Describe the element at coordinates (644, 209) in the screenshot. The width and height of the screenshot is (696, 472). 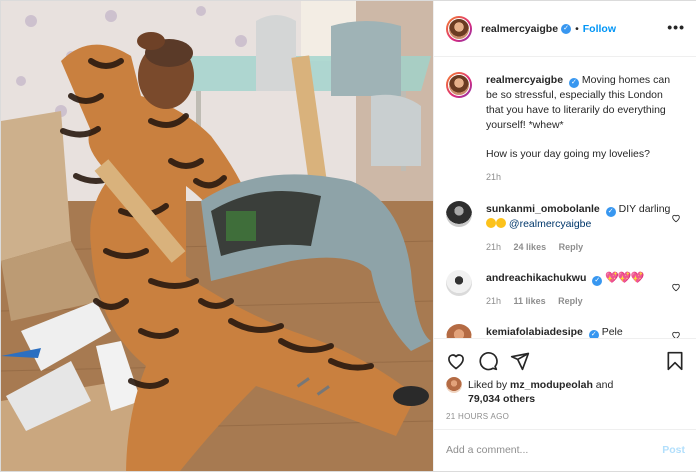
I see `comment-text: DIY darling` at that location.